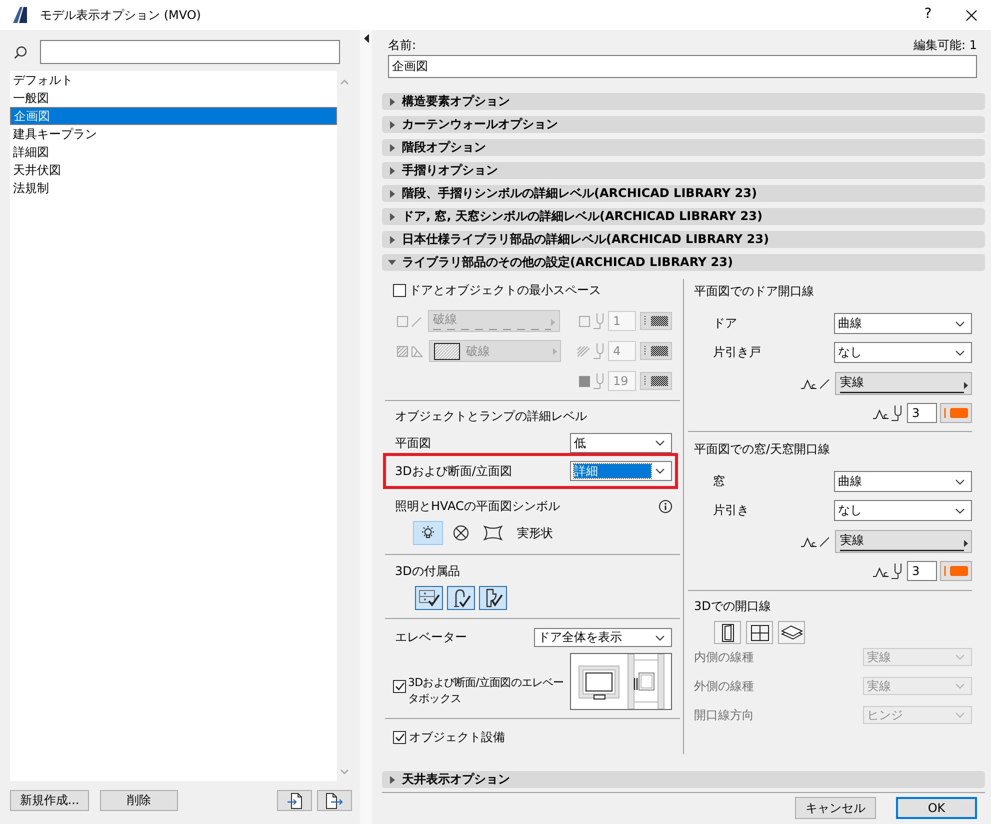 The height and width of the screenshot is (824, 991). Describe the element at coordinates (683, 124) in the screenshot. I see `section-header: カーテンウォールオプション` at that location.